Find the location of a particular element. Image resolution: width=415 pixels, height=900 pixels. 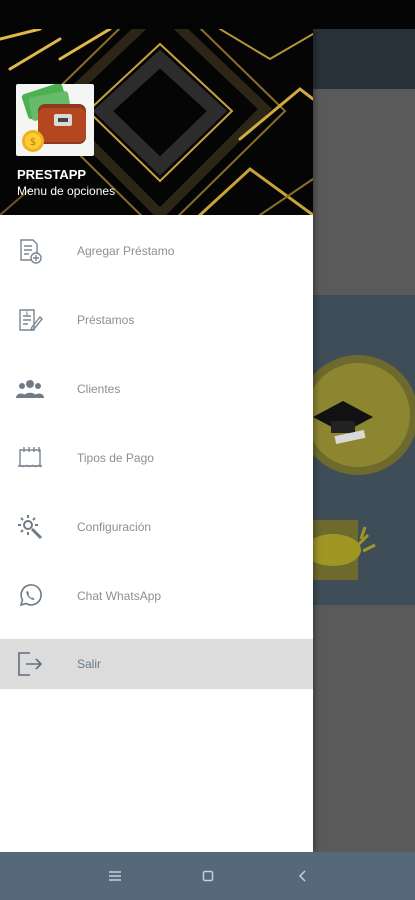

menu-item-label: Préstamos is located at coordinates (106, 320).